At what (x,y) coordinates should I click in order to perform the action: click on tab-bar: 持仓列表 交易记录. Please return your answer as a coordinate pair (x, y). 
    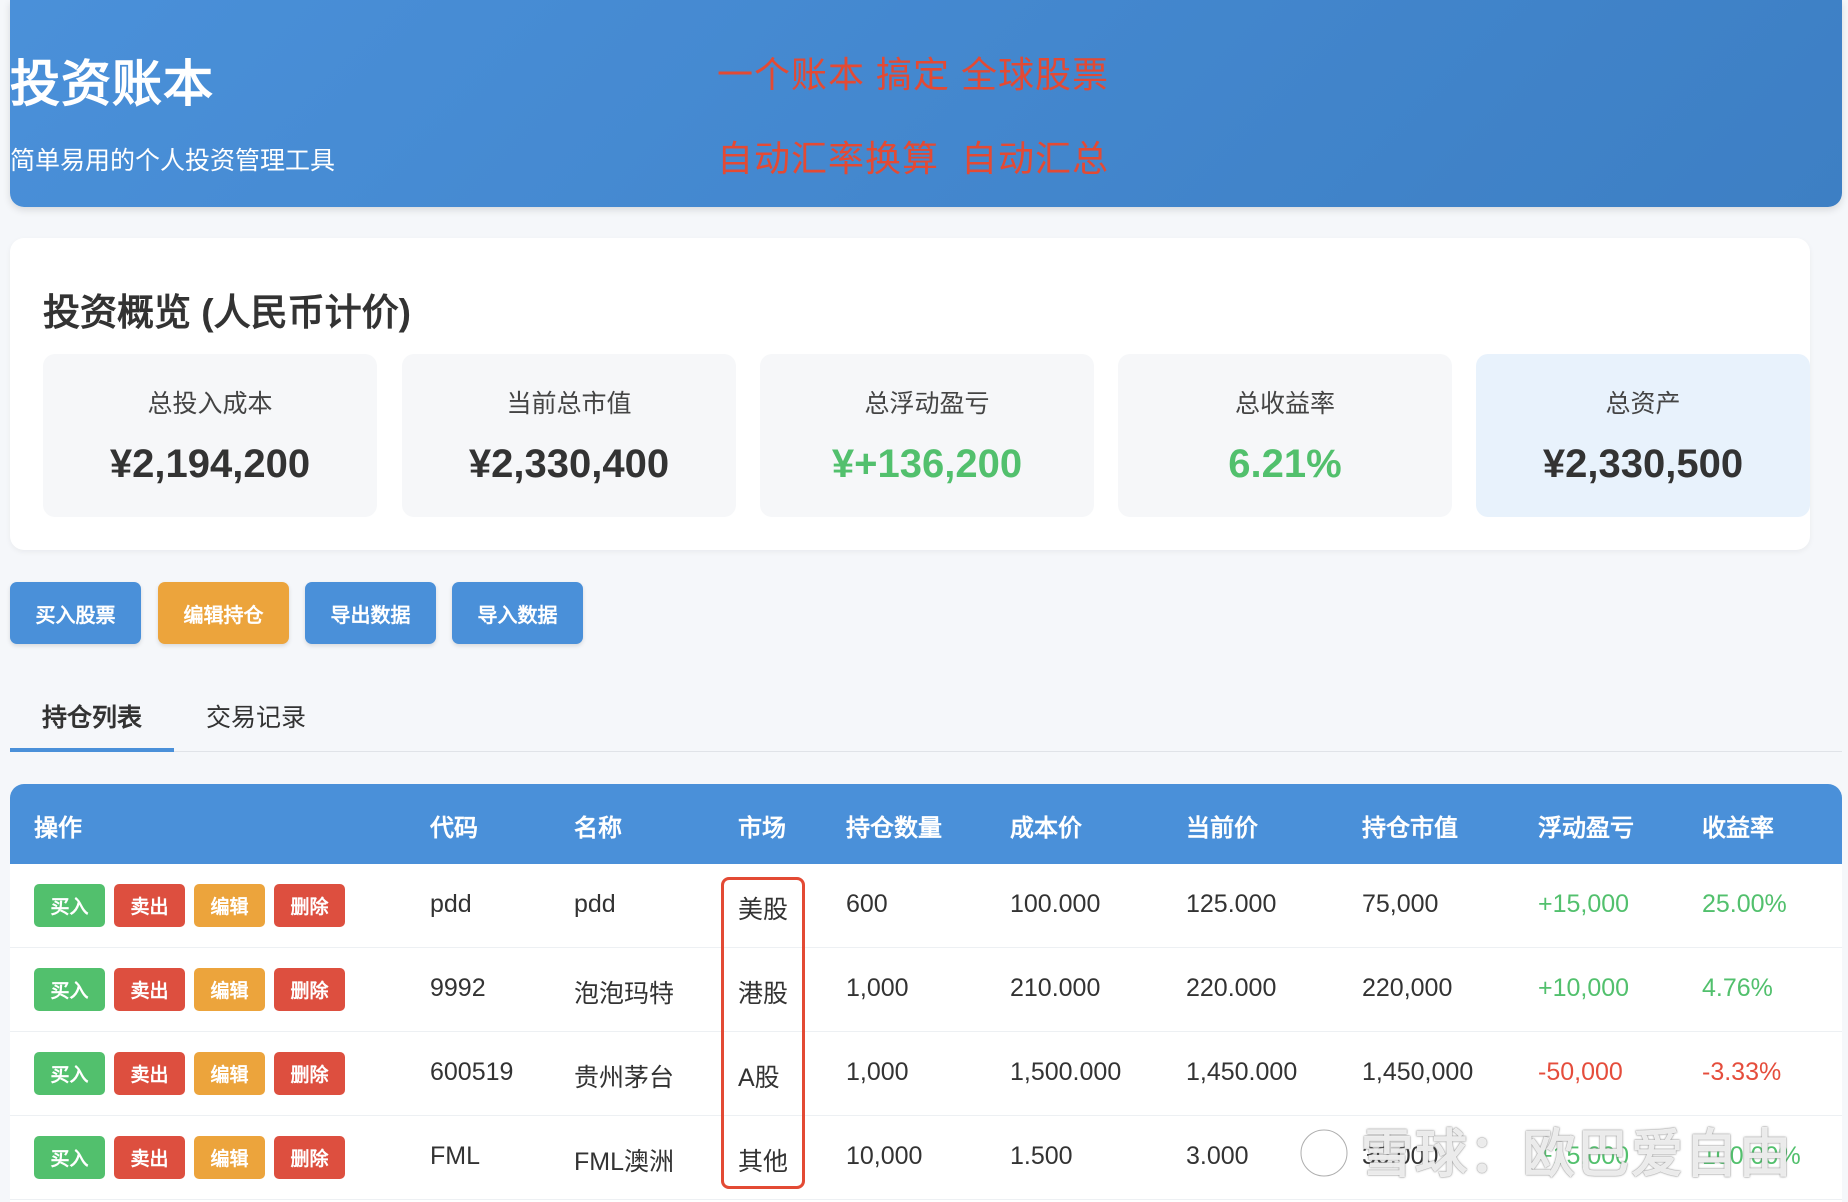
    Looking at the image, I should click on (926, 716).